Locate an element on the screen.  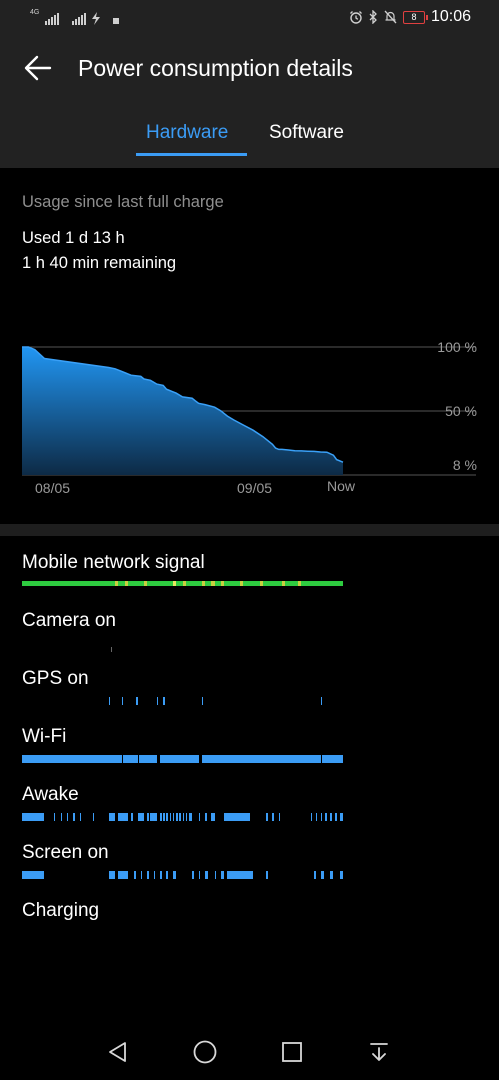
notification-square-icon is located at coordinates (116, 21).